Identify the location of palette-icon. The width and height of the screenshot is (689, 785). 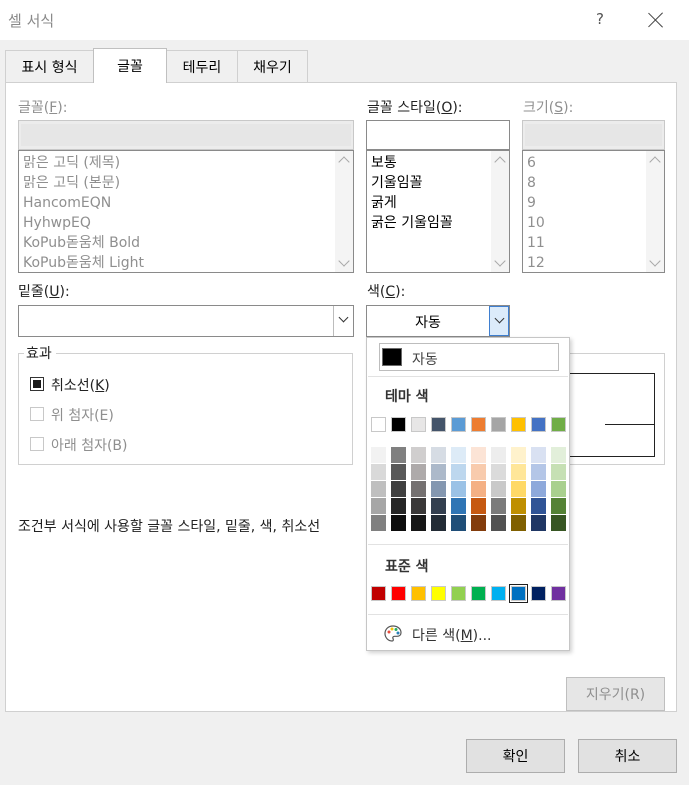
(393, 634).